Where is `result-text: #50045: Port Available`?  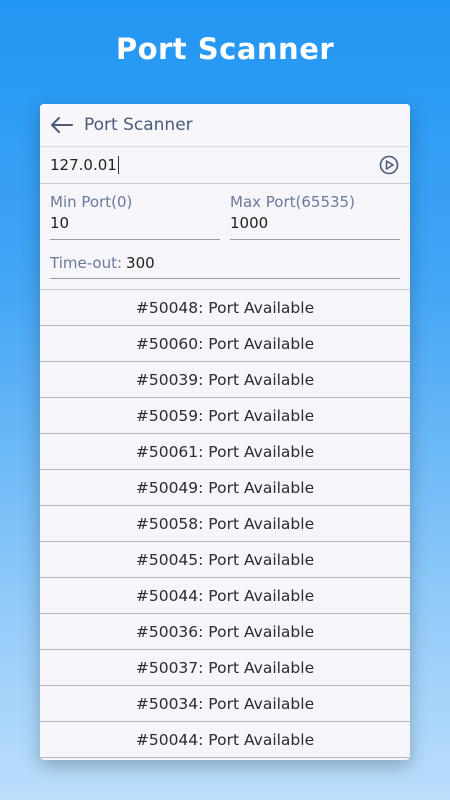 result-text: #50045: Port Available is located at coordinates (225, 559).